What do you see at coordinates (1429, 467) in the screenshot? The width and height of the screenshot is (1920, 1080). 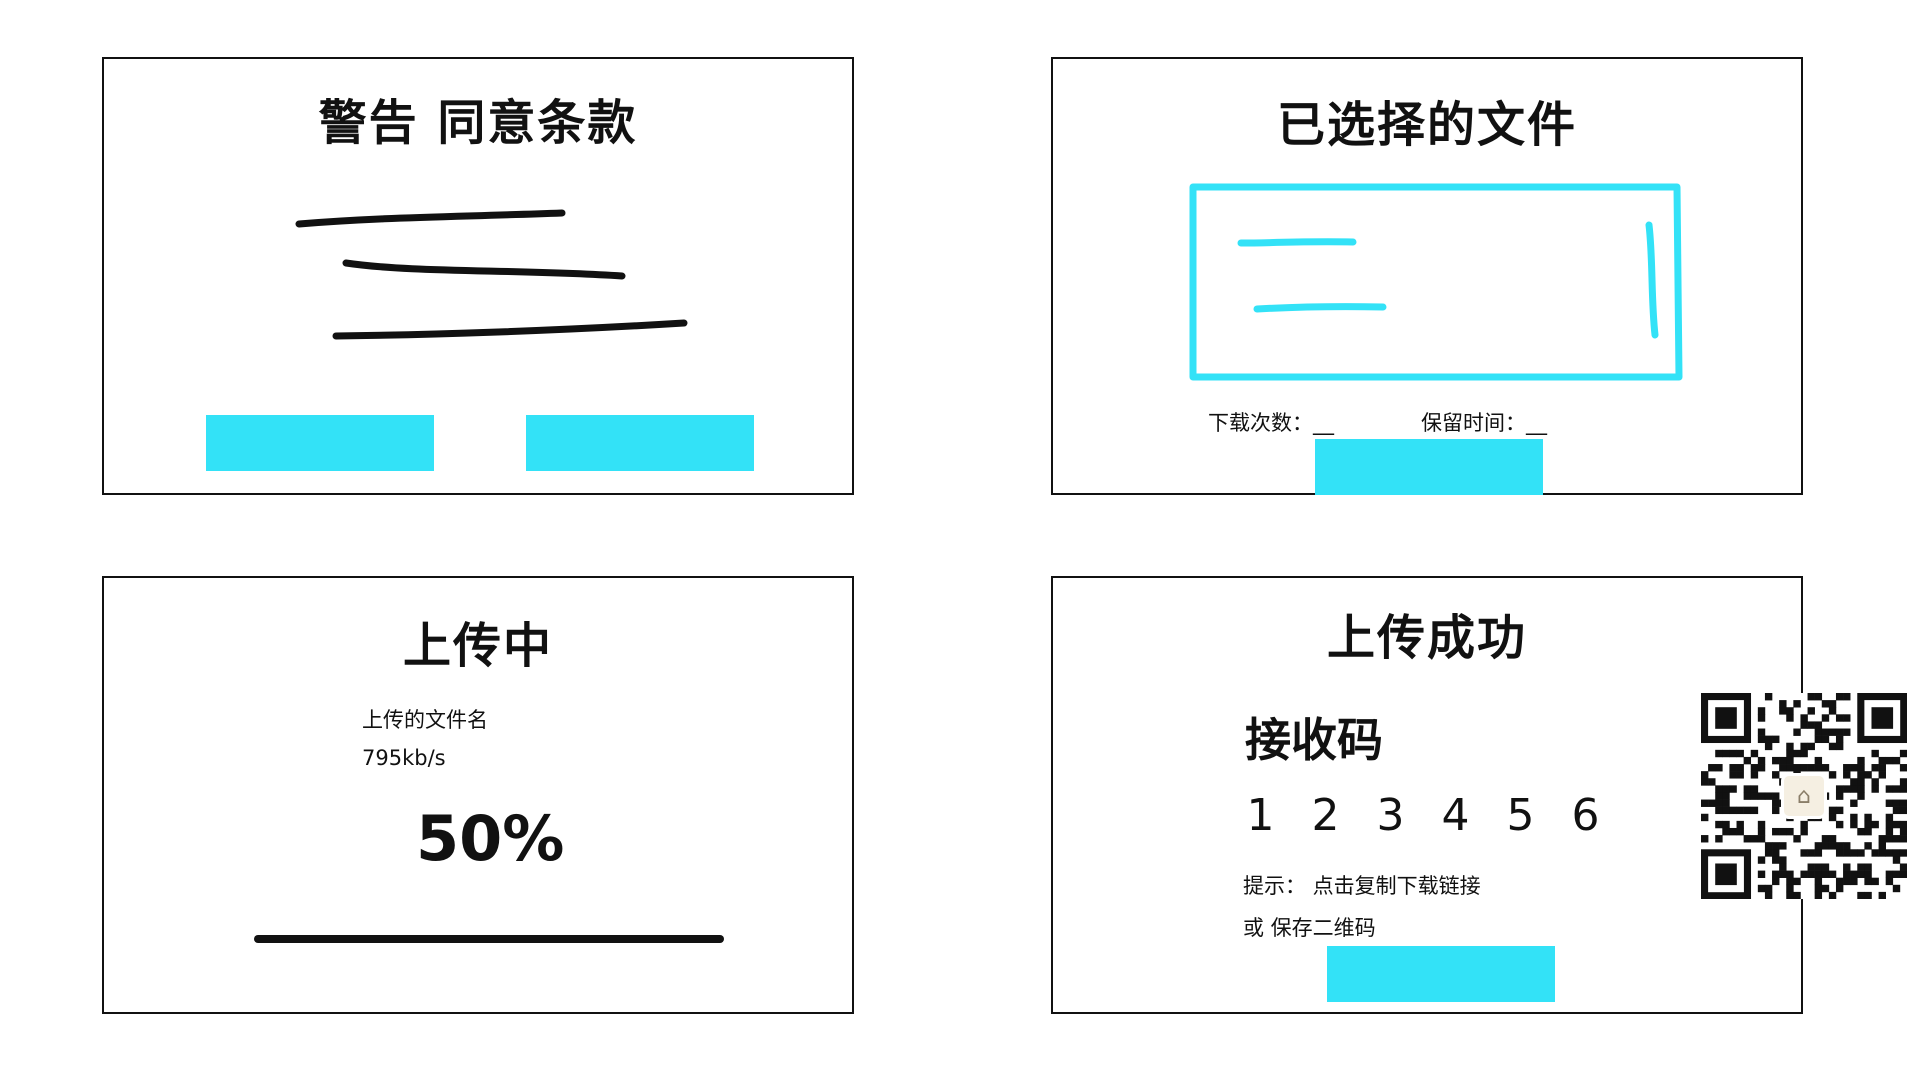 I see `upload-button` at bounding box center [1429, 467].